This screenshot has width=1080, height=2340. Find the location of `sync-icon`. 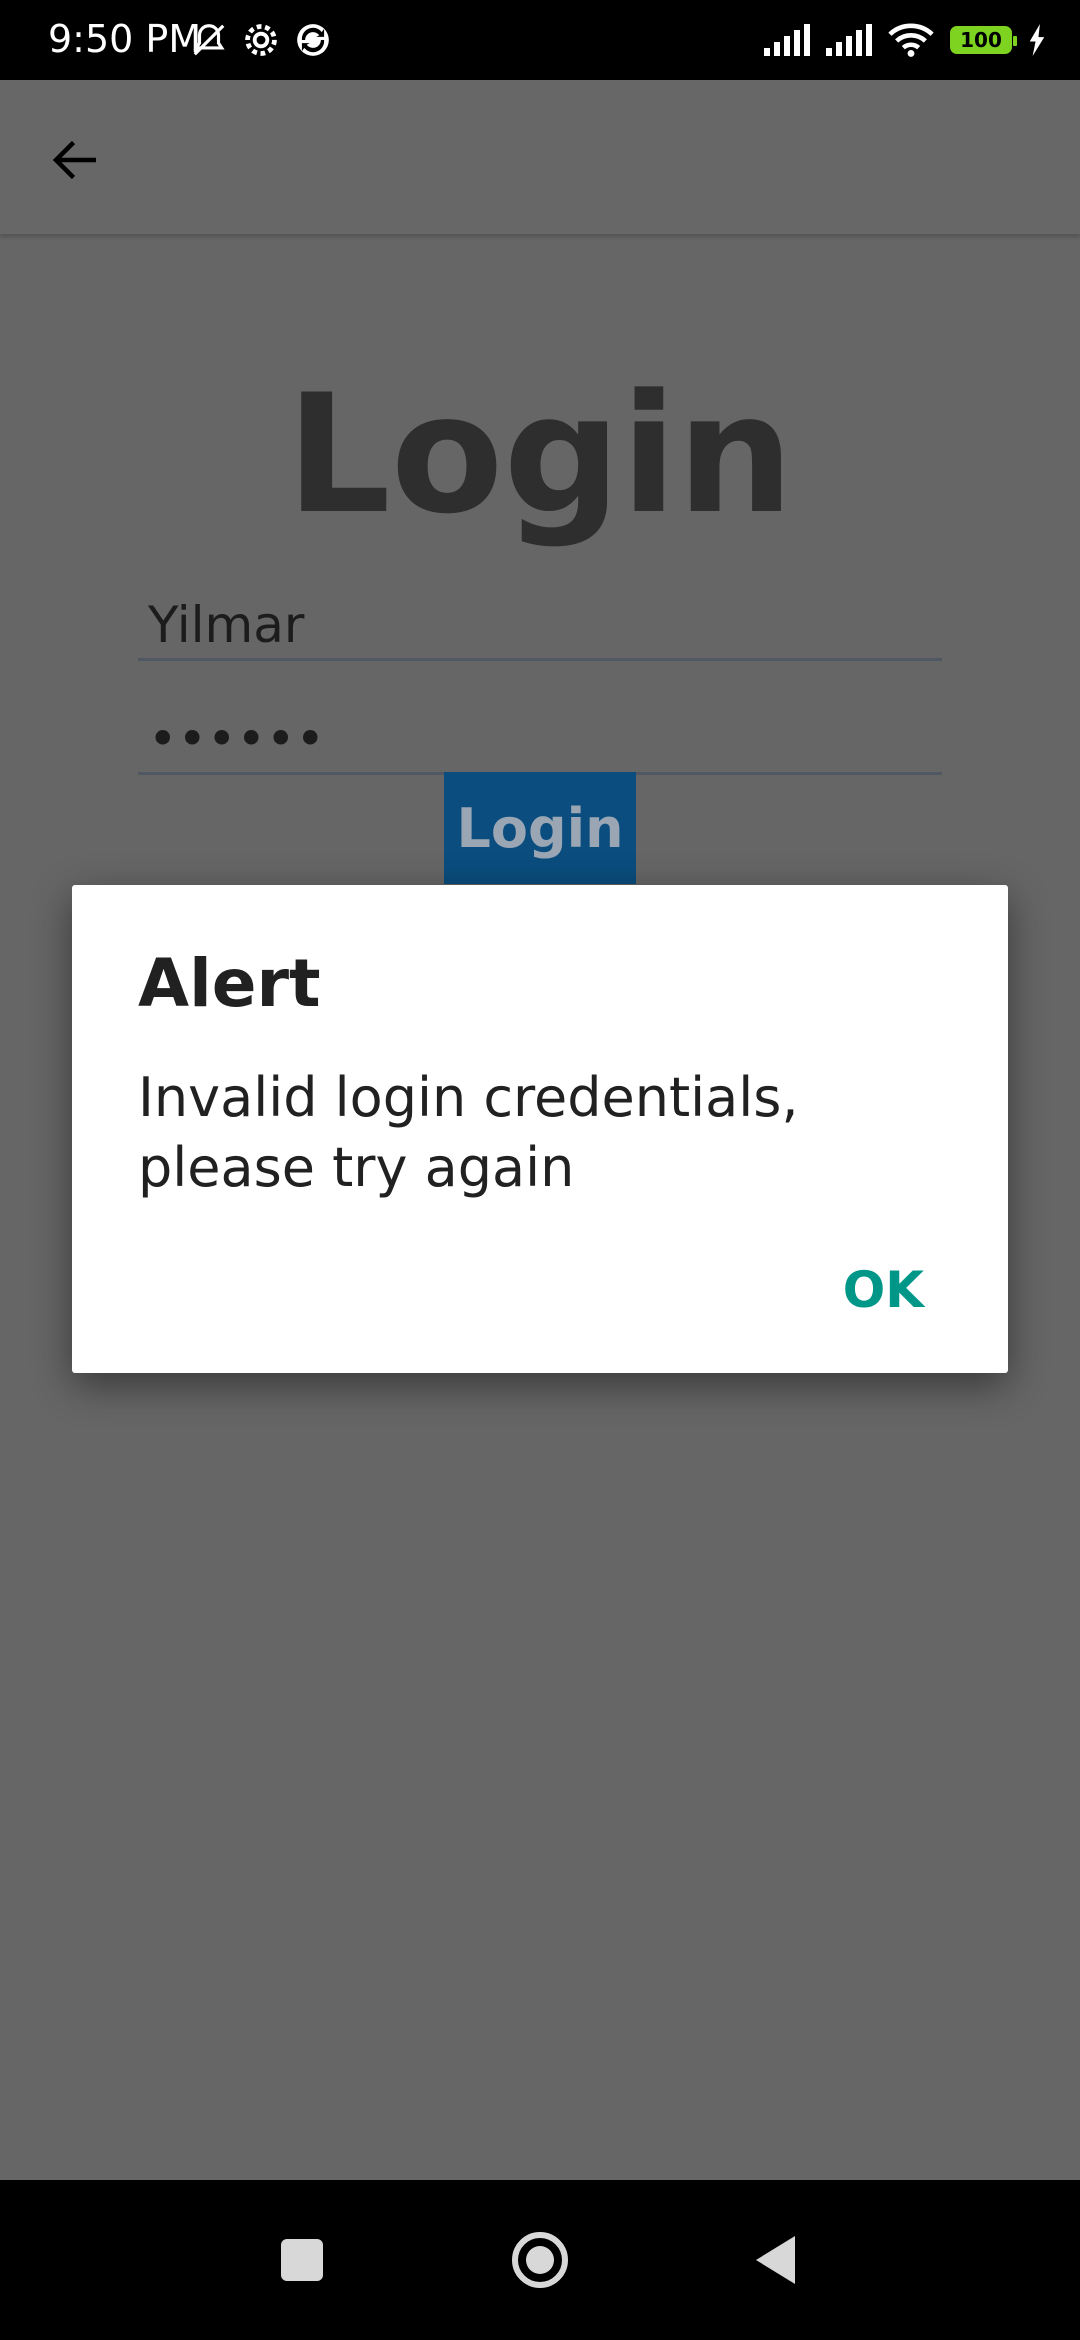

sync-icon is located at coordinates (313, 40).